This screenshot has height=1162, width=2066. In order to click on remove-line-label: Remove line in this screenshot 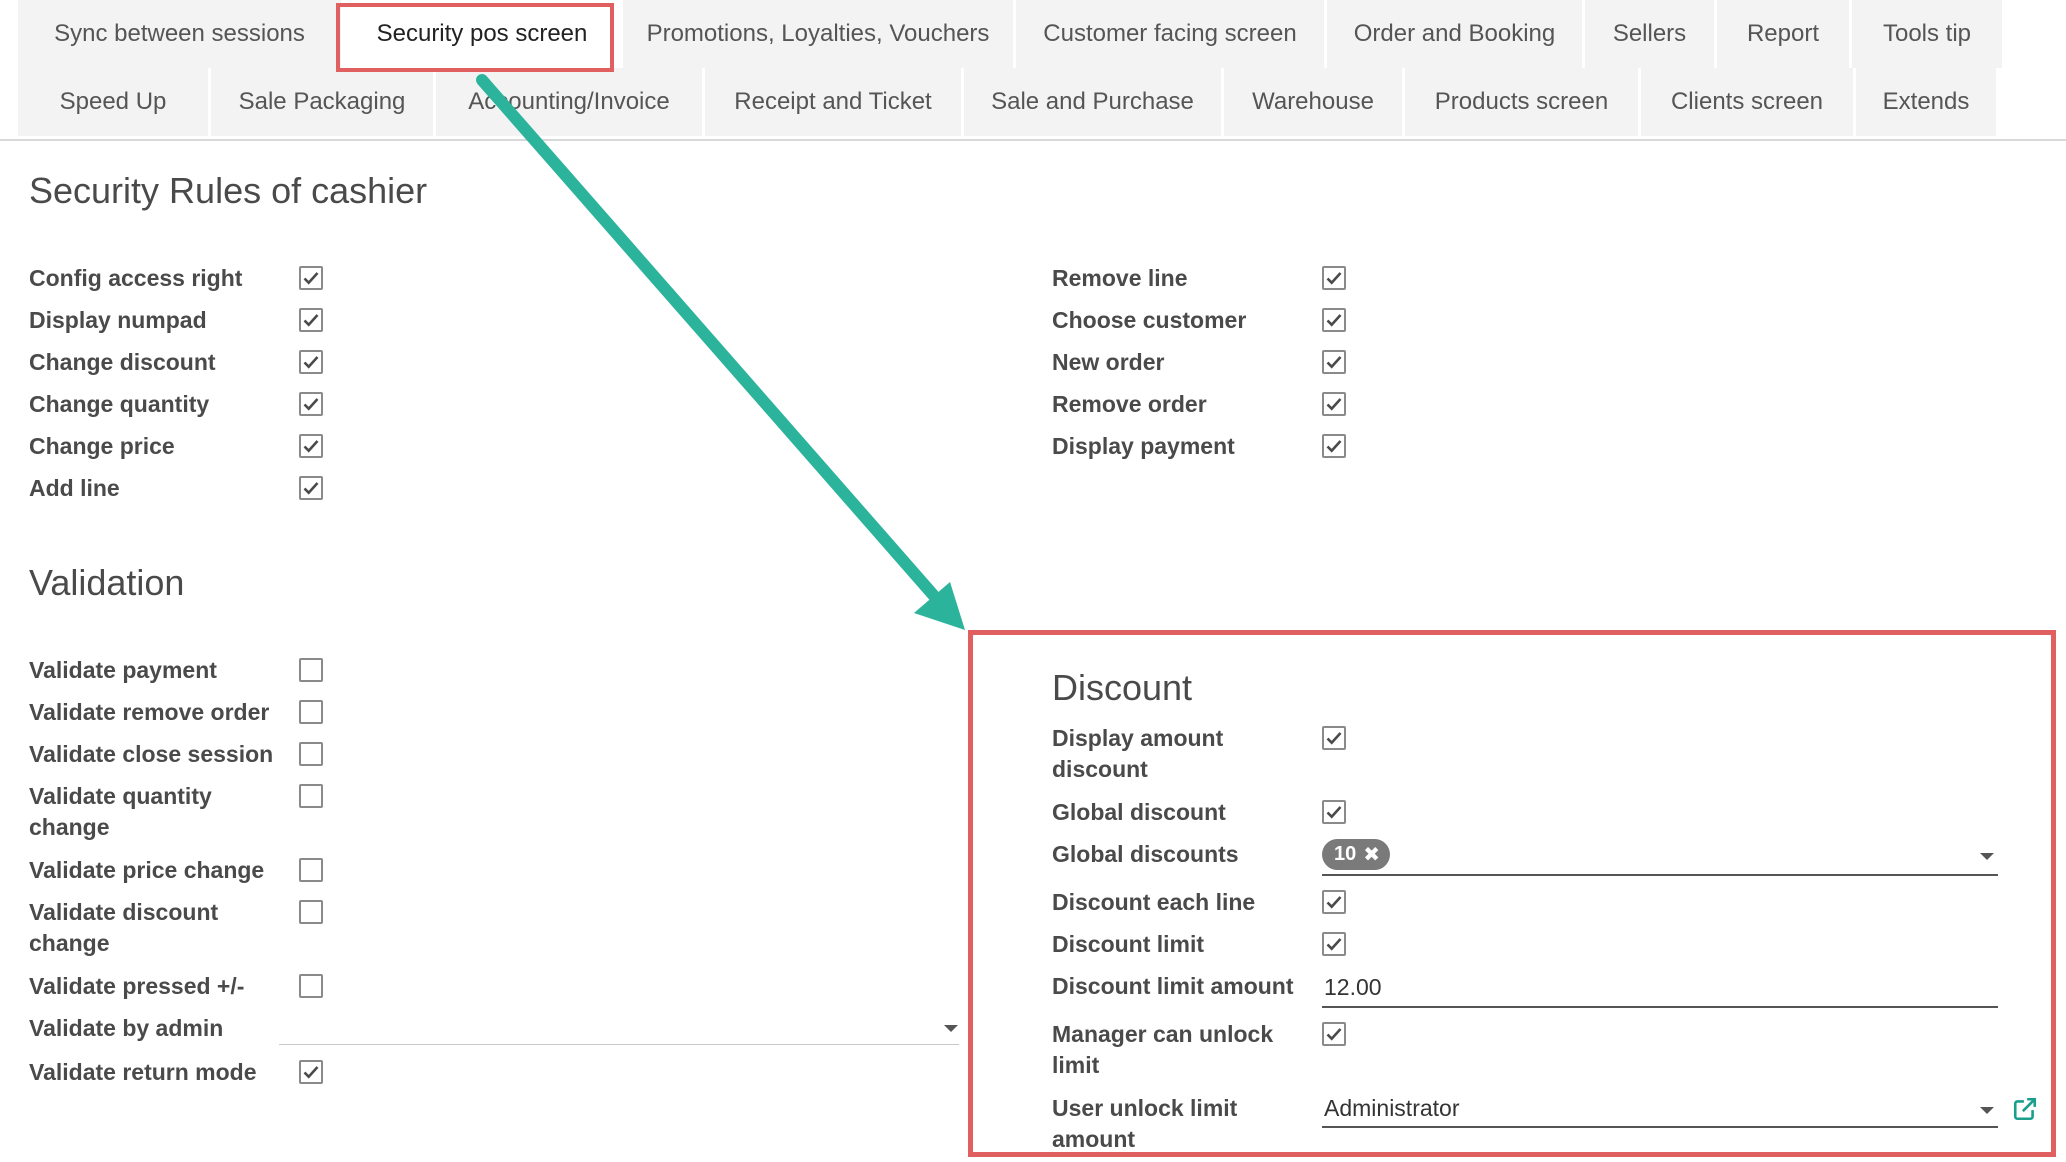, I will do `click(1120, 278)`.